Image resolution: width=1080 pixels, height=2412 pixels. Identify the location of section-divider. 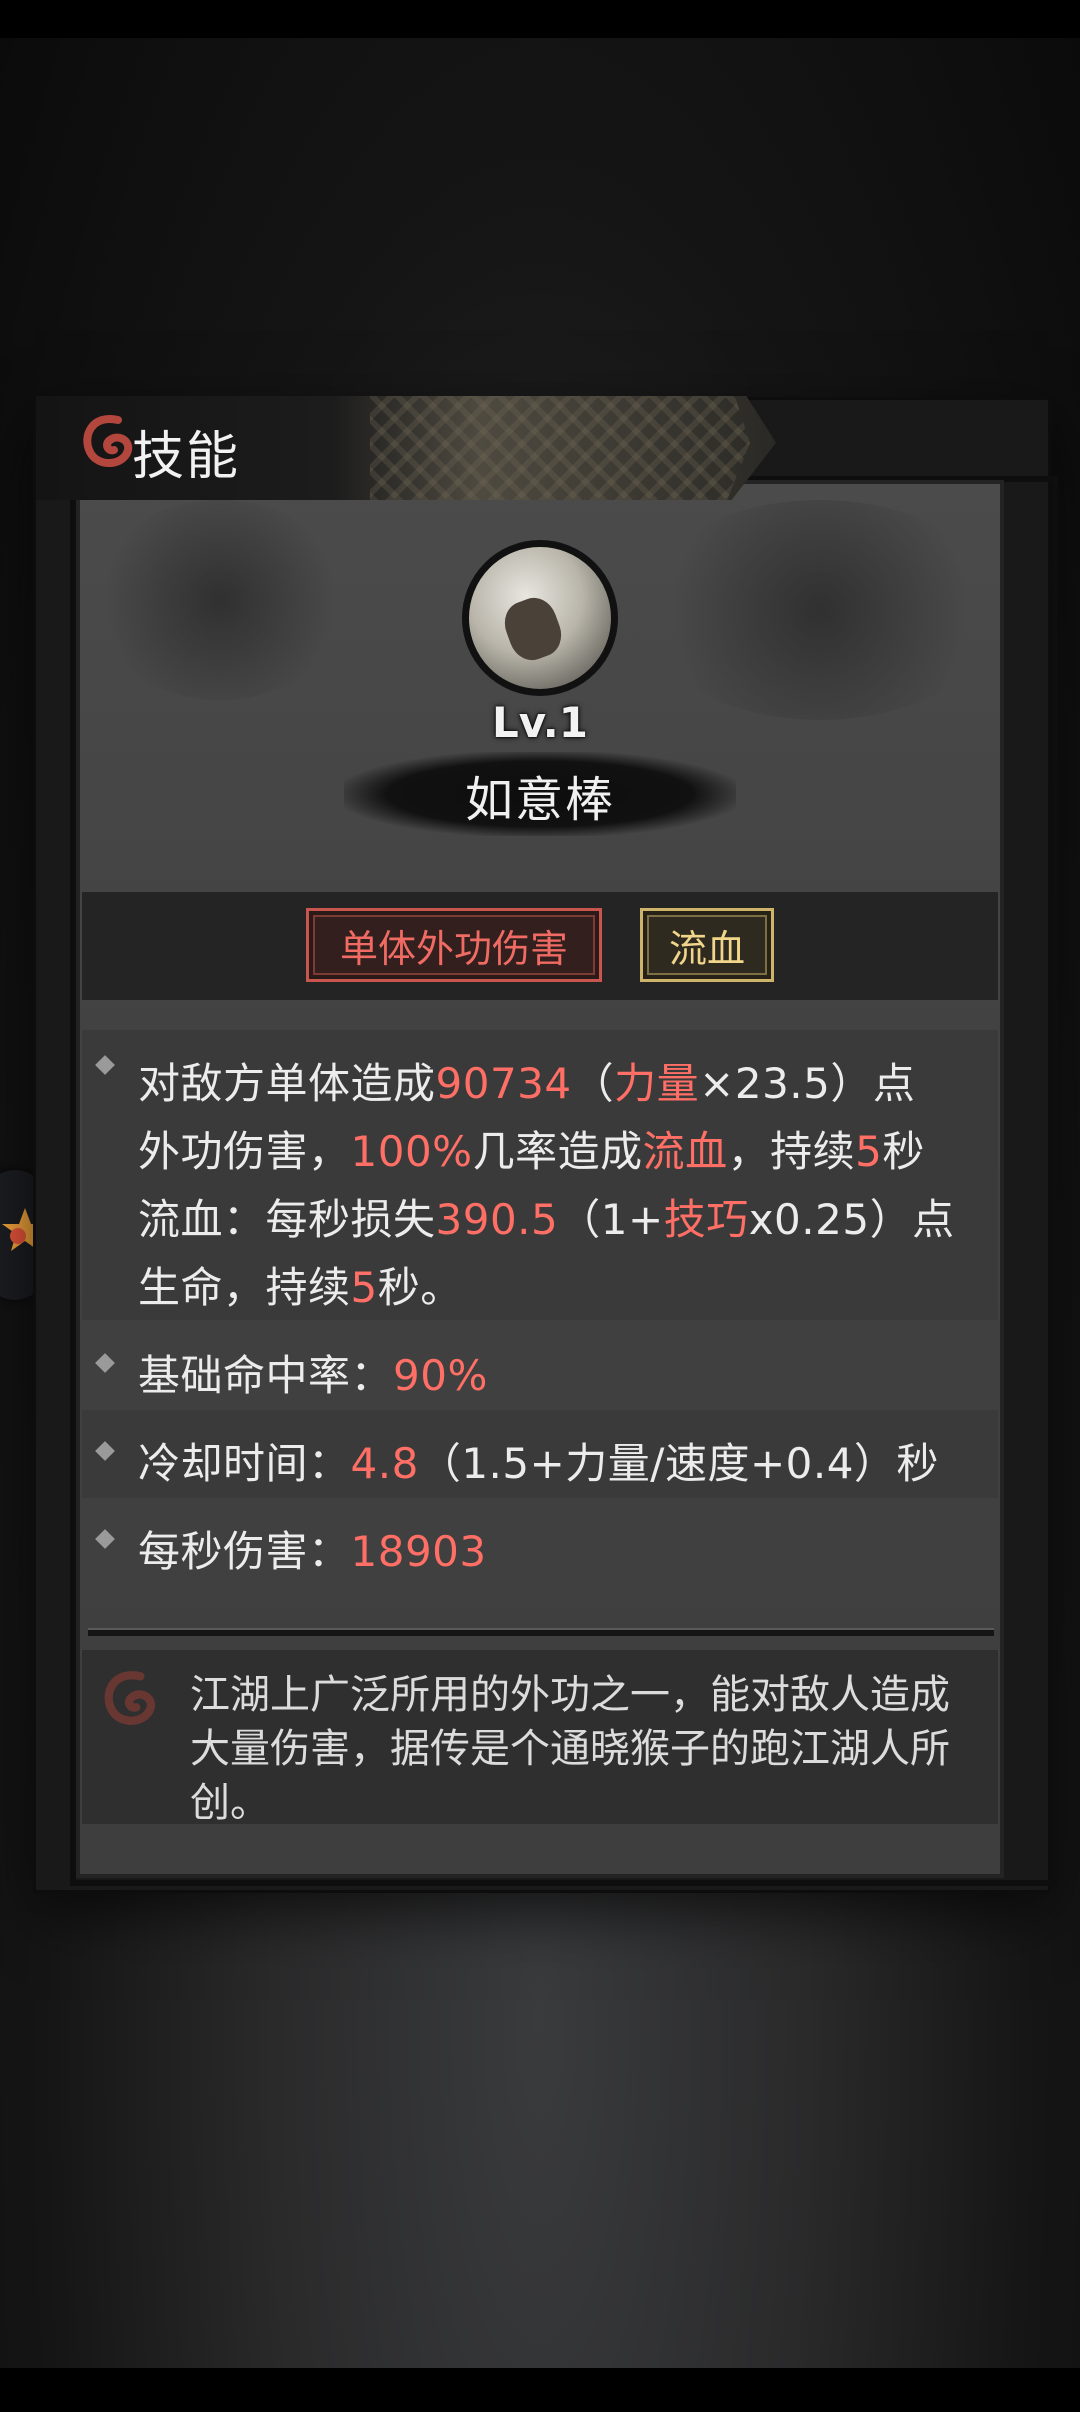
(541, 1632).